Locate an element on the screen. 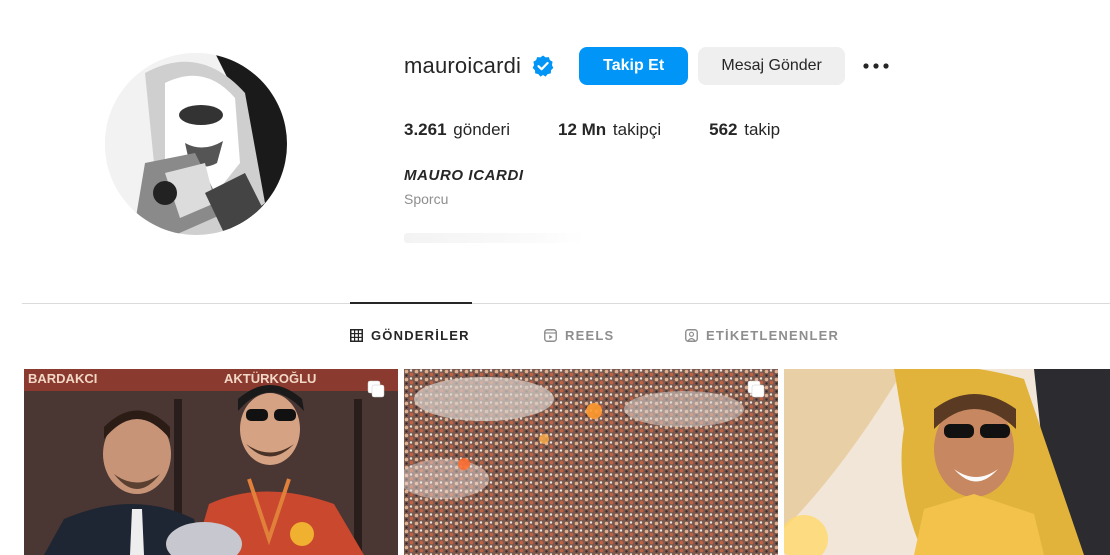 This screenshot has height=555, width=1110. post-banner-right: AKTÜRKOĞLU is located at coordinates (270, 378).